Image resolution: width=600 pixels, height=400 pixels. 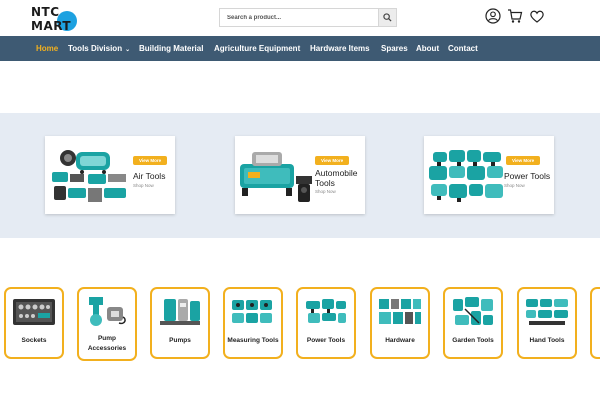 I want to click on category-measuring-tools: Measuring Tools, so click(x=253, y=323).